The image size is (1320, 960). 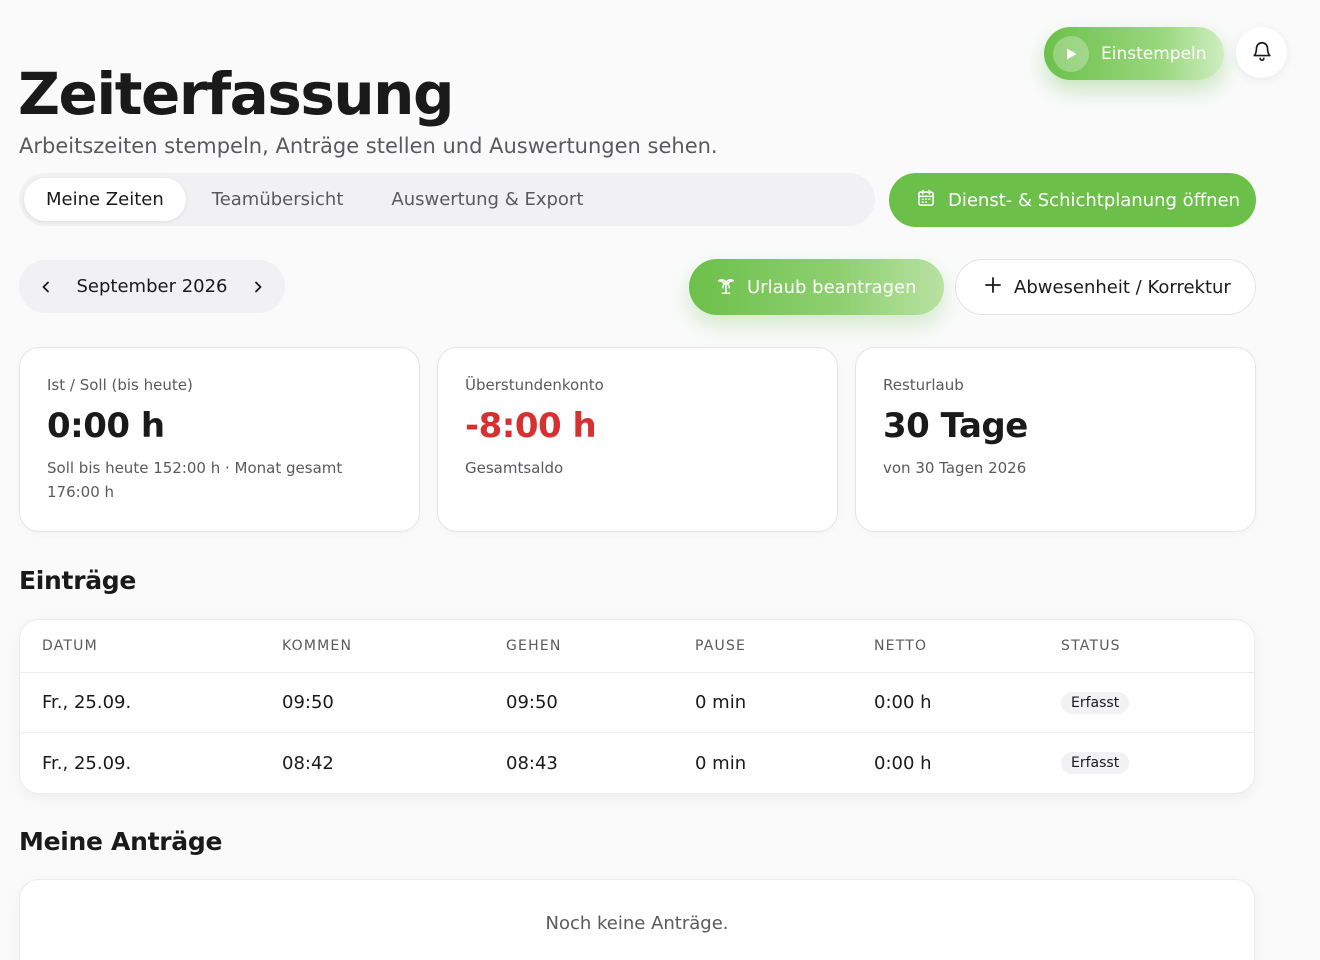 What do you see at coordinates (308, 702) in the screenshot?
I see `cell-in: 09:50` at bounding box center [308, 702].